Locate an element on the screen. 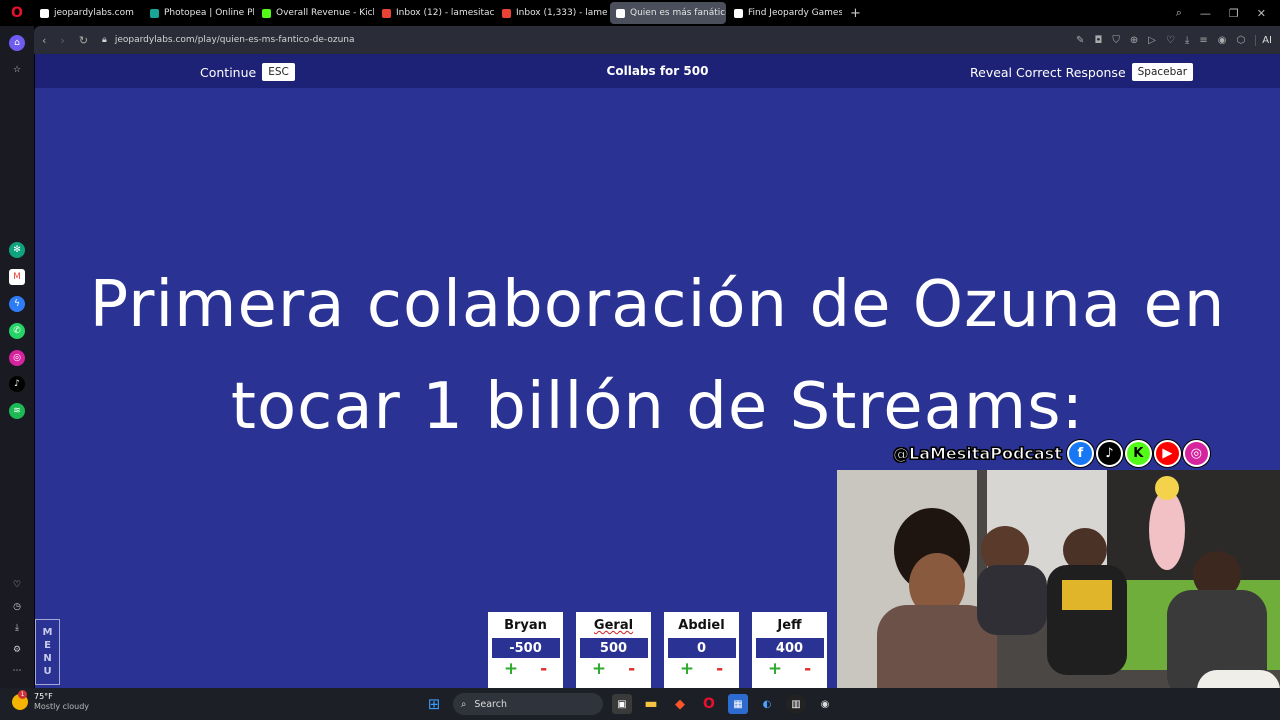  menu-letter: N is located at coordinates (47, 658).